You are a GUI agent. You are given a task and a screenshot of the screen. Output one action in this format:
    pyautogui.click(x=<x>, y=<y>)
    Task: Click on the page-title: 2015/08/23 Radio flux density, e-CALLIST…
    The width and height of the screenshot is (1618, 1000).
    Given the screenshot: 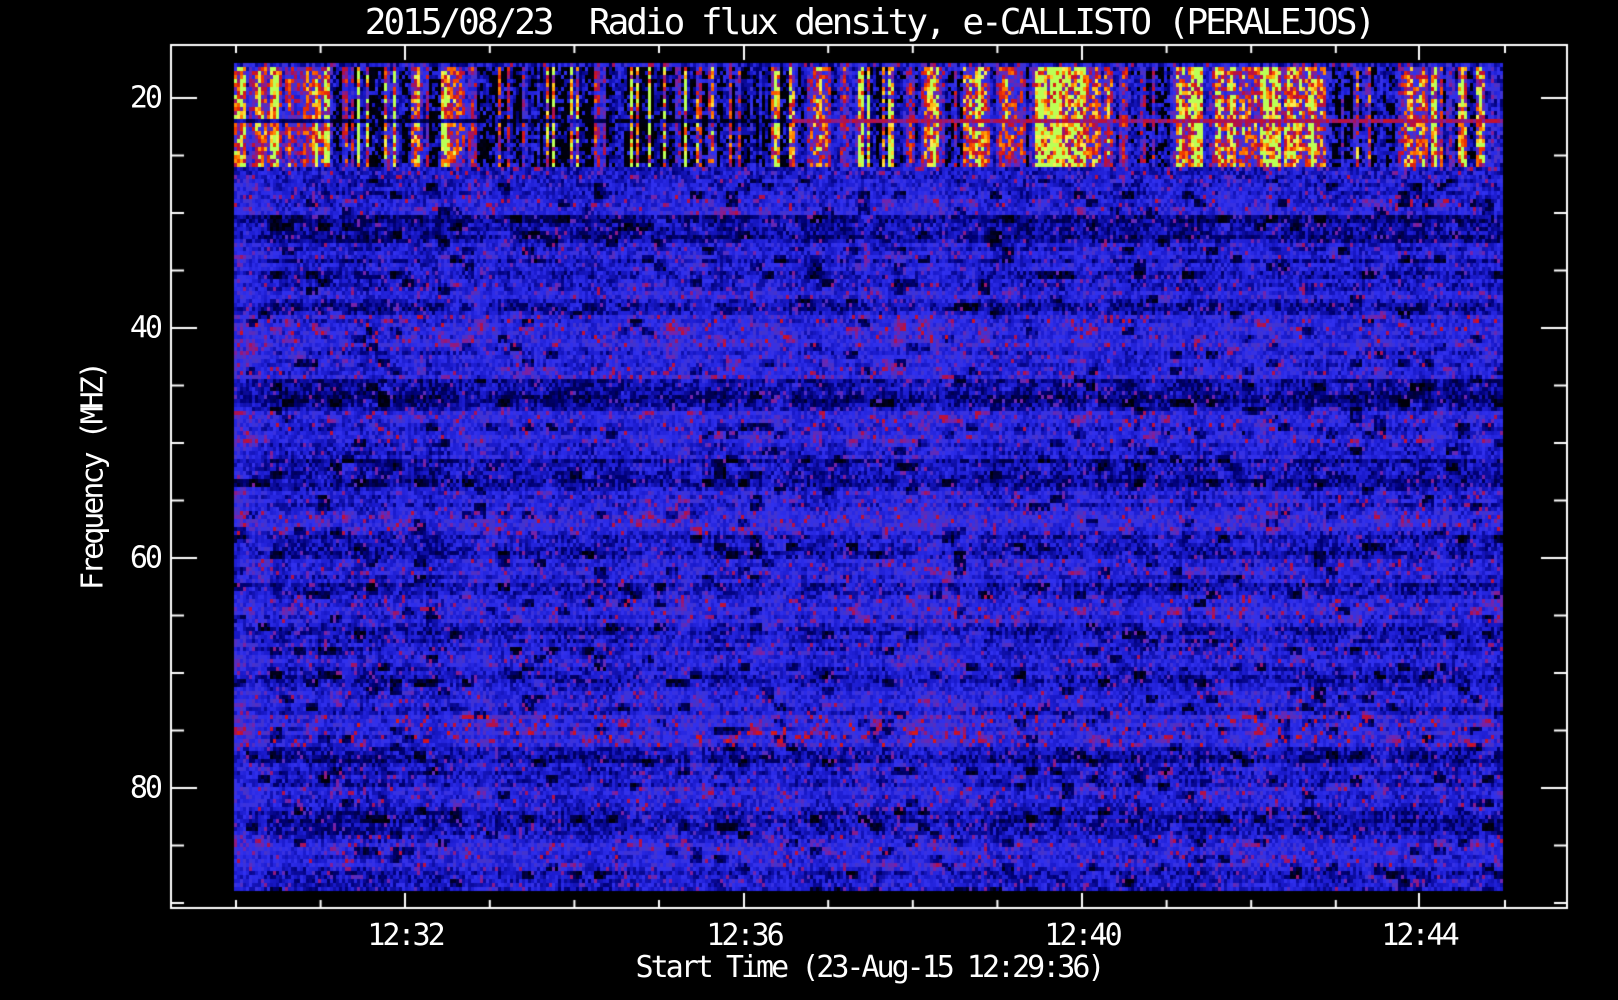 What is the action you would take?
    pyautogui.click(x=870, y=22)
    